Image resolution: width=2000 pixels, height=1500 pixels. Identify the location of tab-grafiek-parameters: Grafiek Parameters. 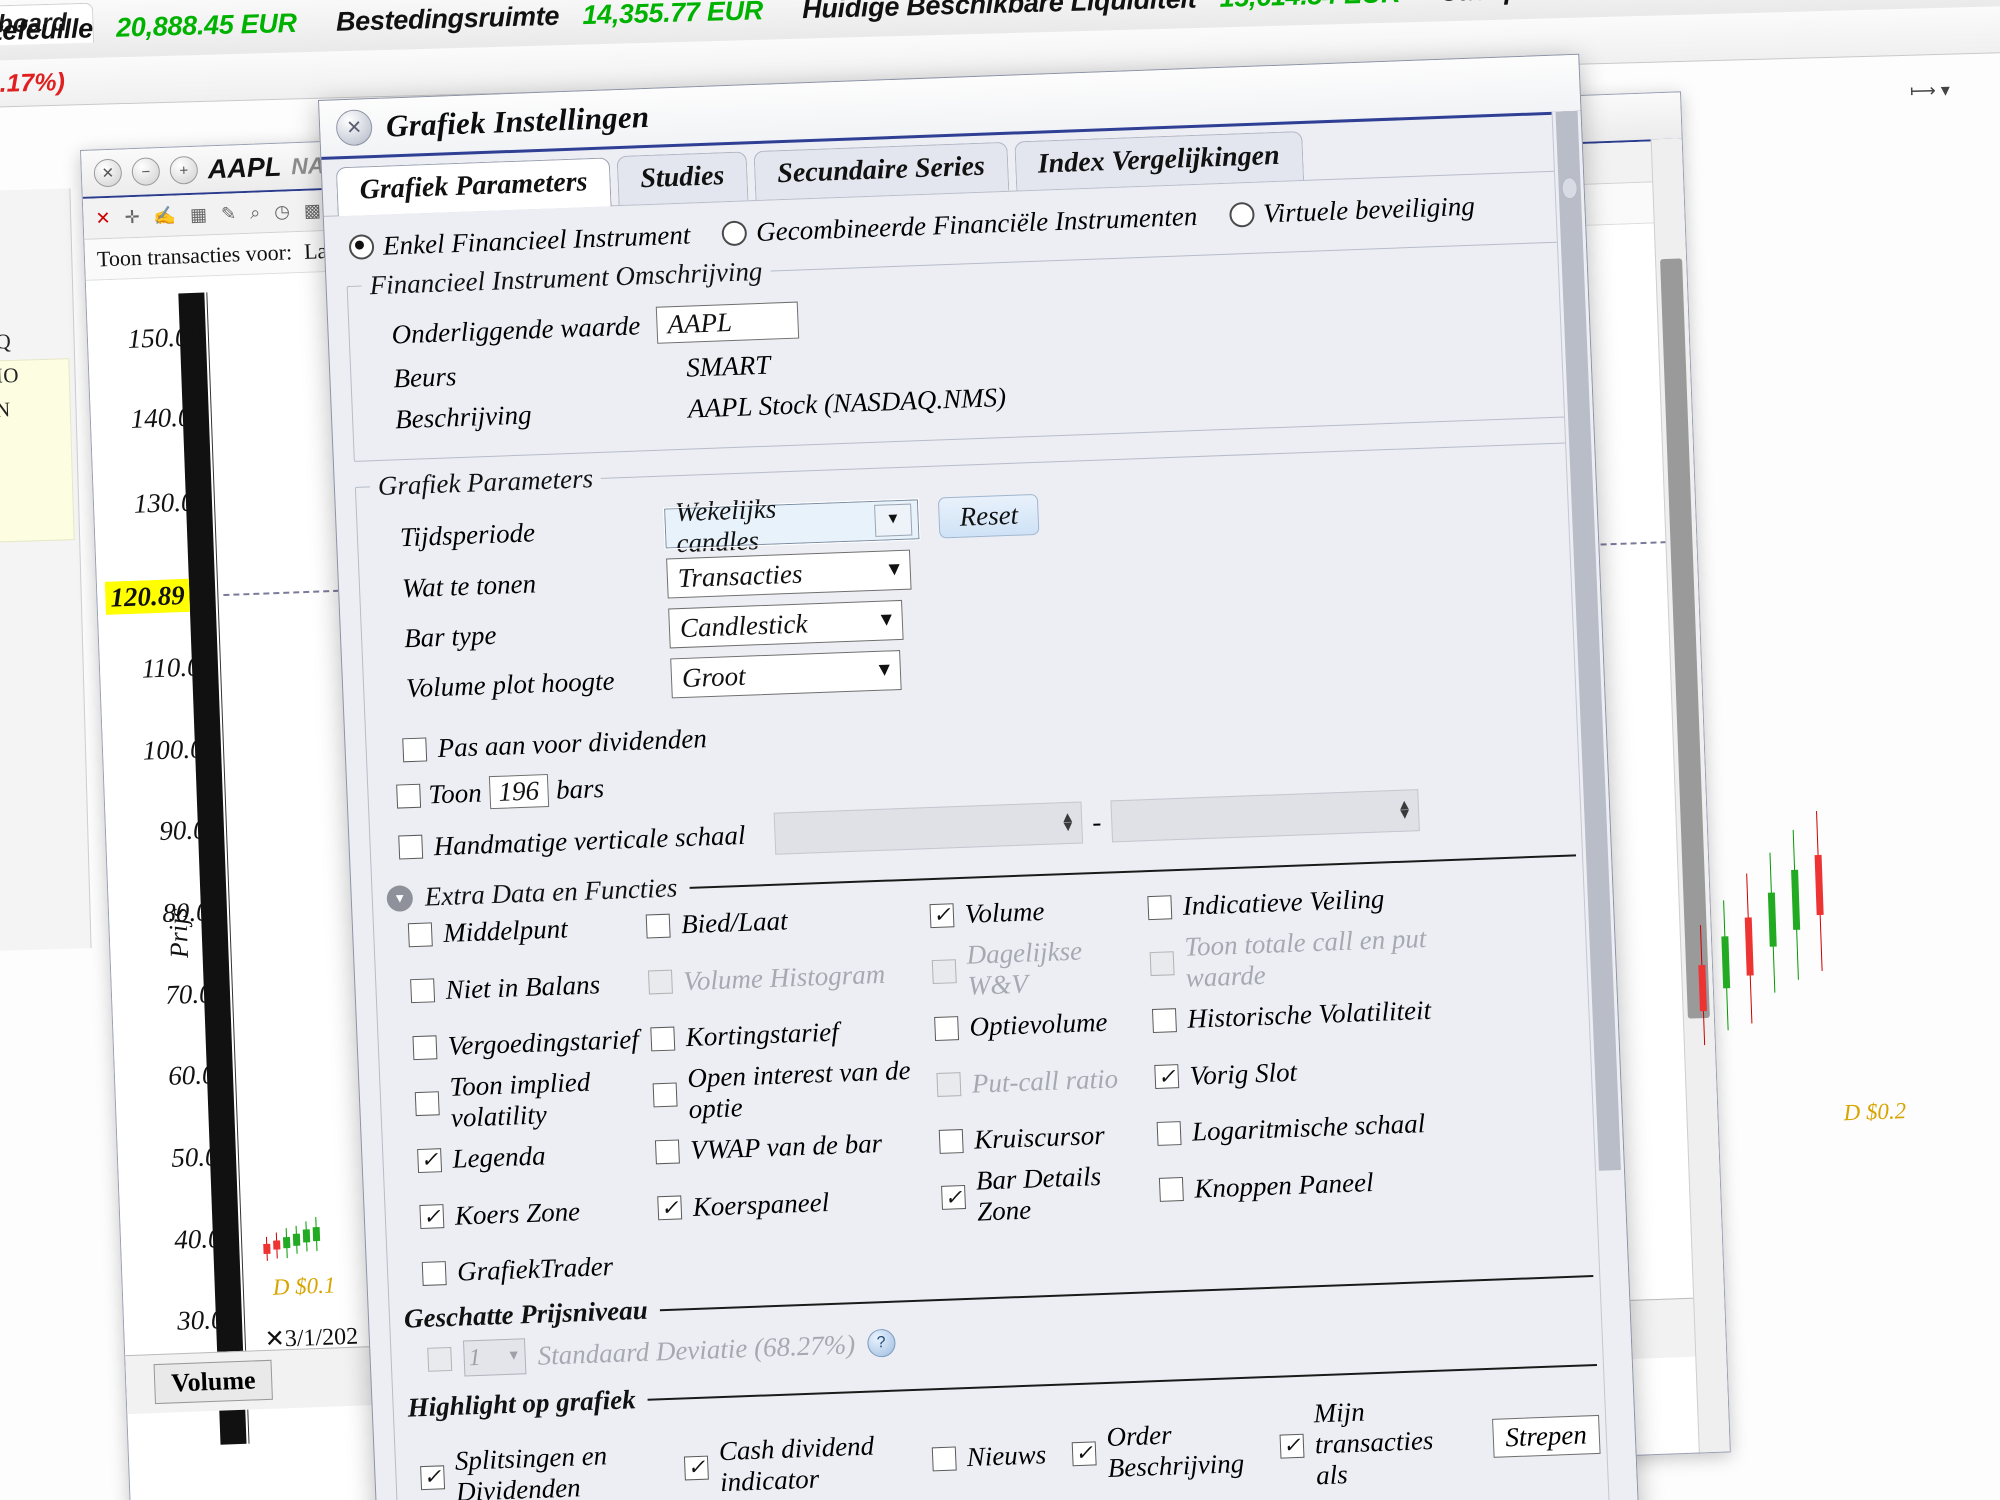
(473, 187).